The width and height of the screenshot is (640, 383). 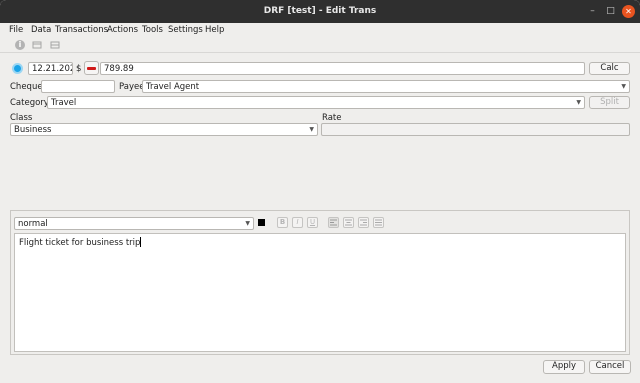 I want to click on underline-button: U, so click(x=312, y=222).